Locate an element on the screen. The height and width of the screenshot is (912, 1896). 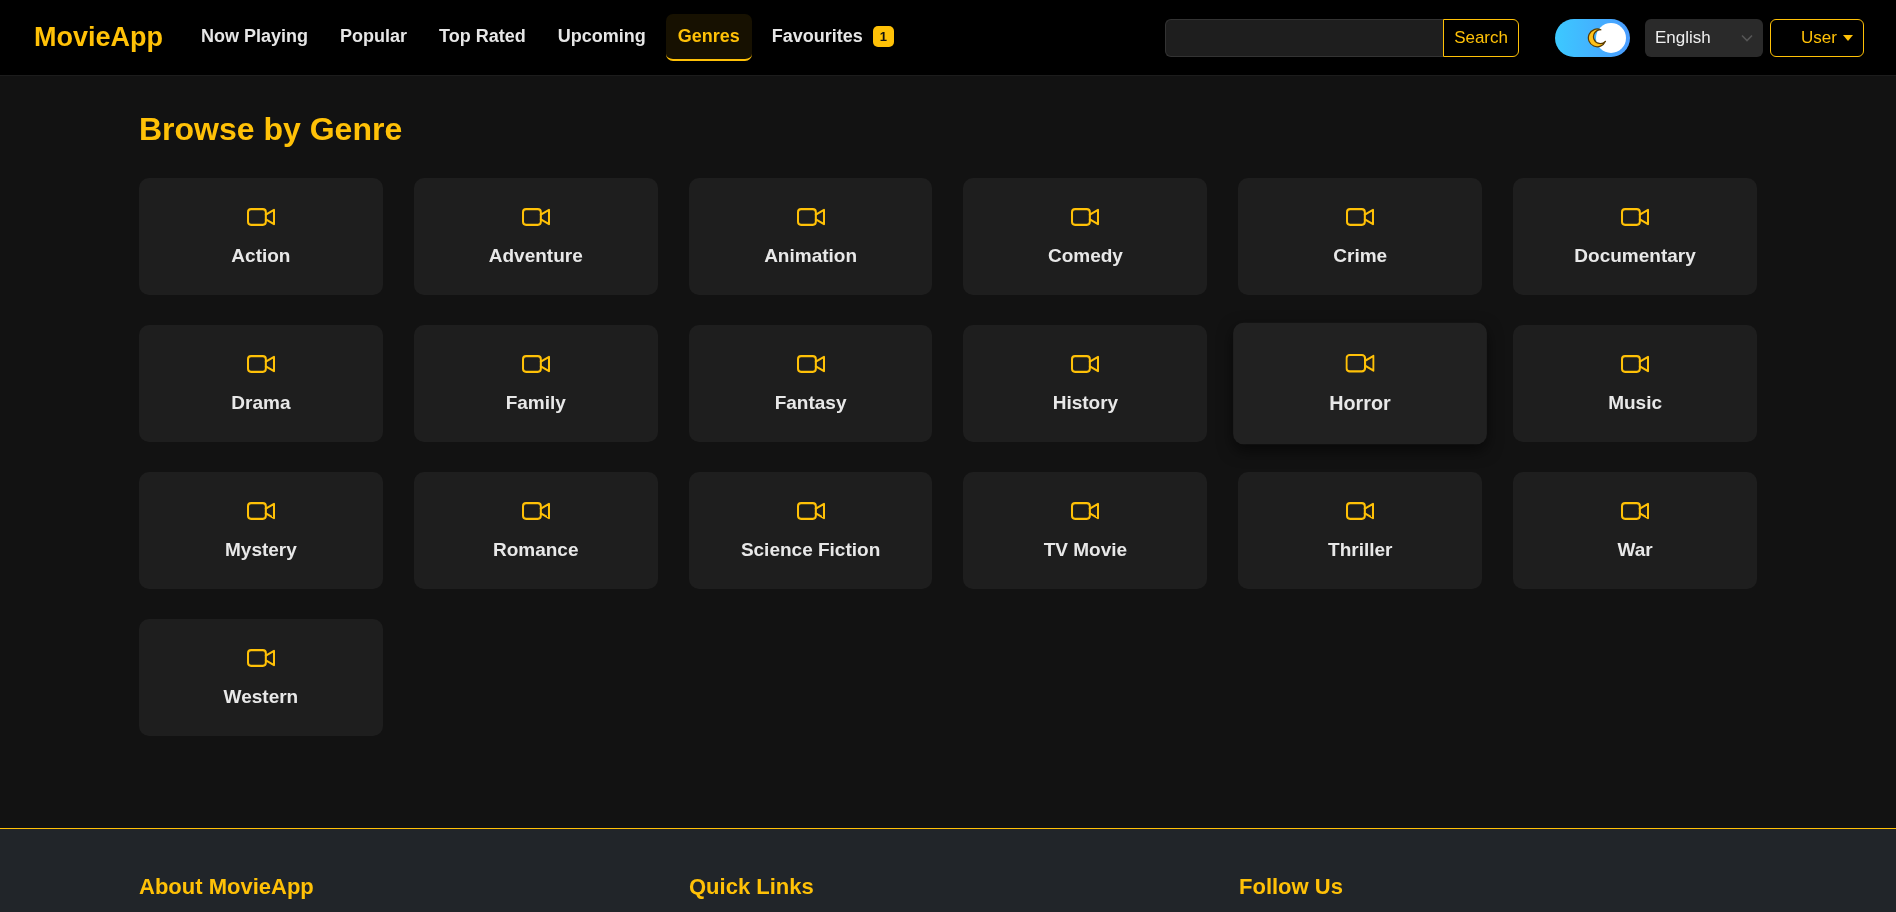
genre-card: Western is located at coordinates (261, 677).